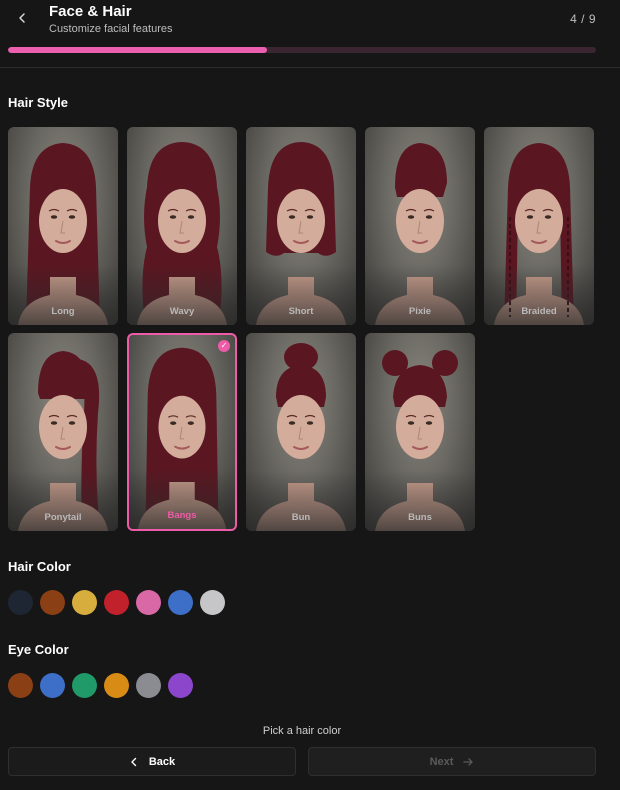 This screenshot has width=620, height=790. I want to click on hair-style-option: Buns, so click(420, 432).